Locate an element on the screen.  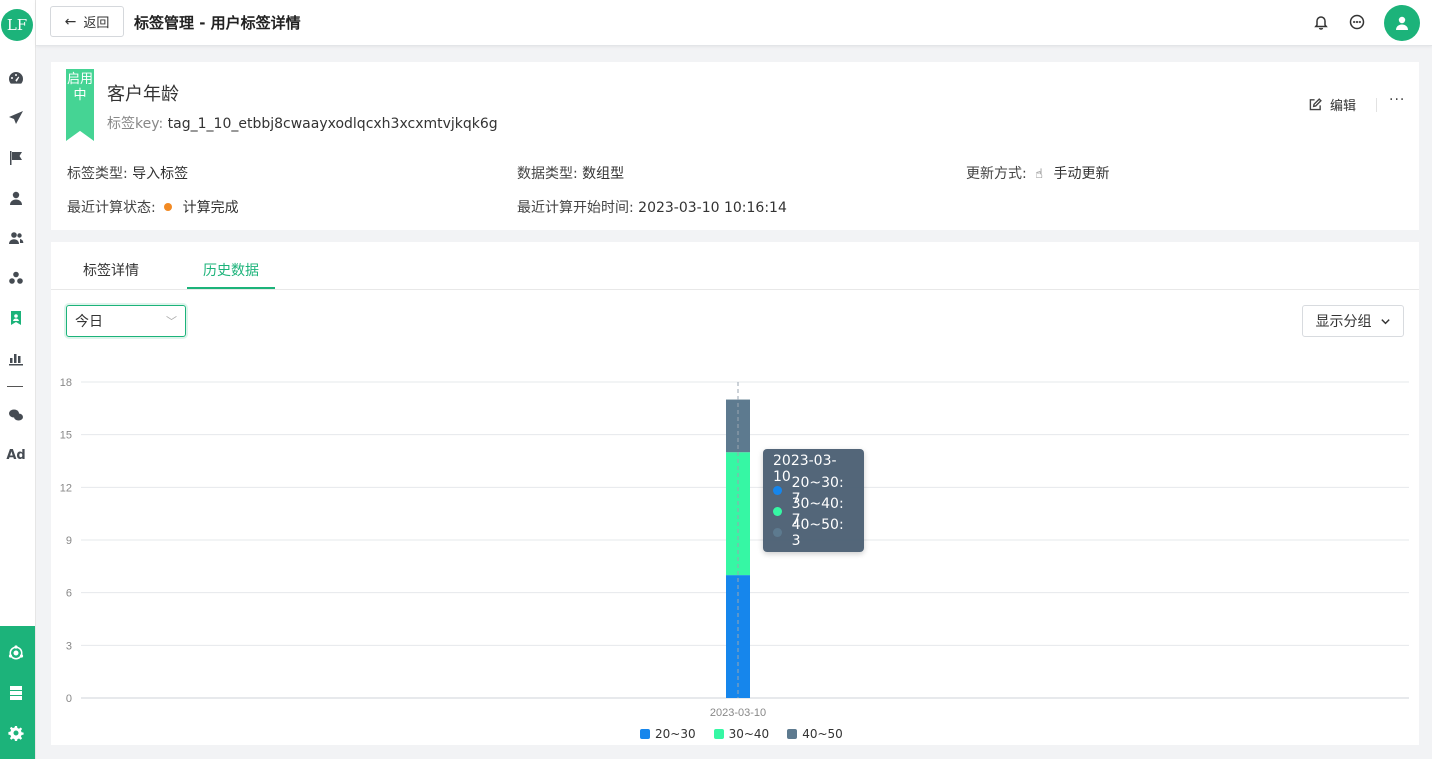
sidebar-divider is located at coordinates (15, 386).